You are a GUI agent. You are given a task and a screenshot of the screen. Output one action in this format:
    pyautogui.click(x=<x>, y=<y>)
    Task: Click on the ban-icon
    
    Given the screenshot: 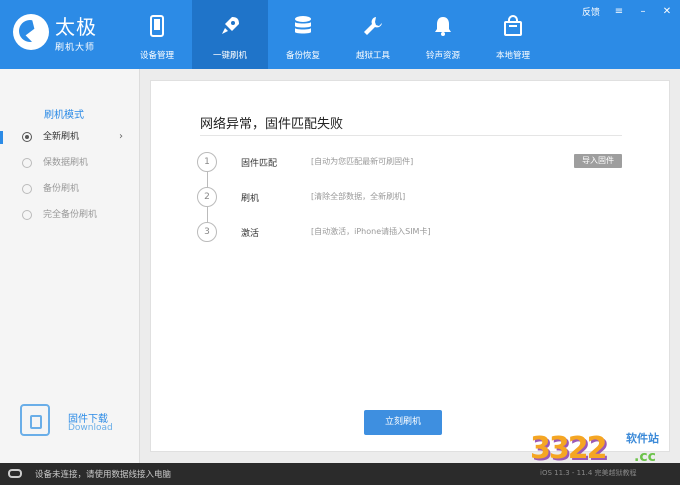 What is the action you would take?
    pyautogui.click(x=27, y=189)
    